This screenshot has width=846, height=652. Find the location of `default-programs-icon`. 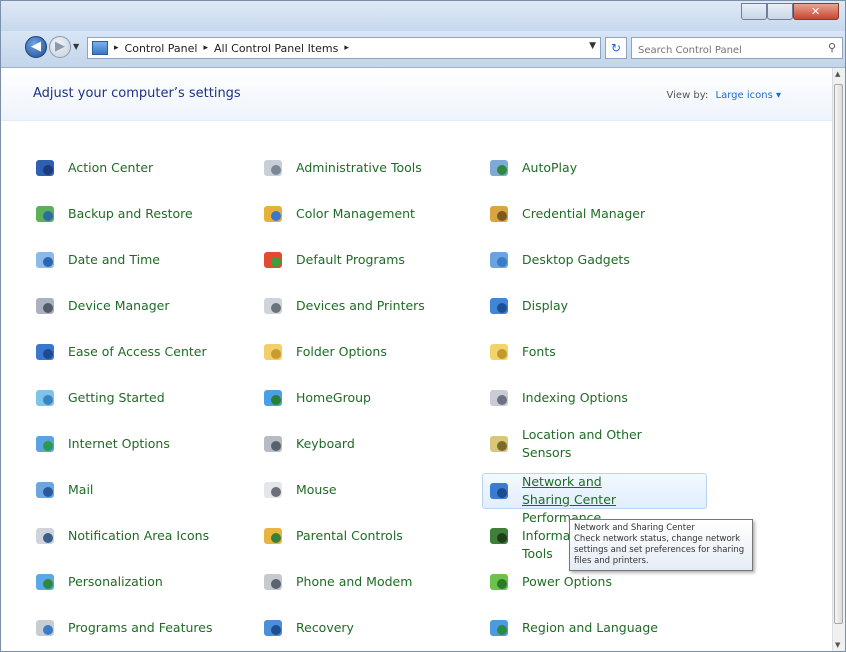

default-programs-icon is located at coordinates (273, 260).